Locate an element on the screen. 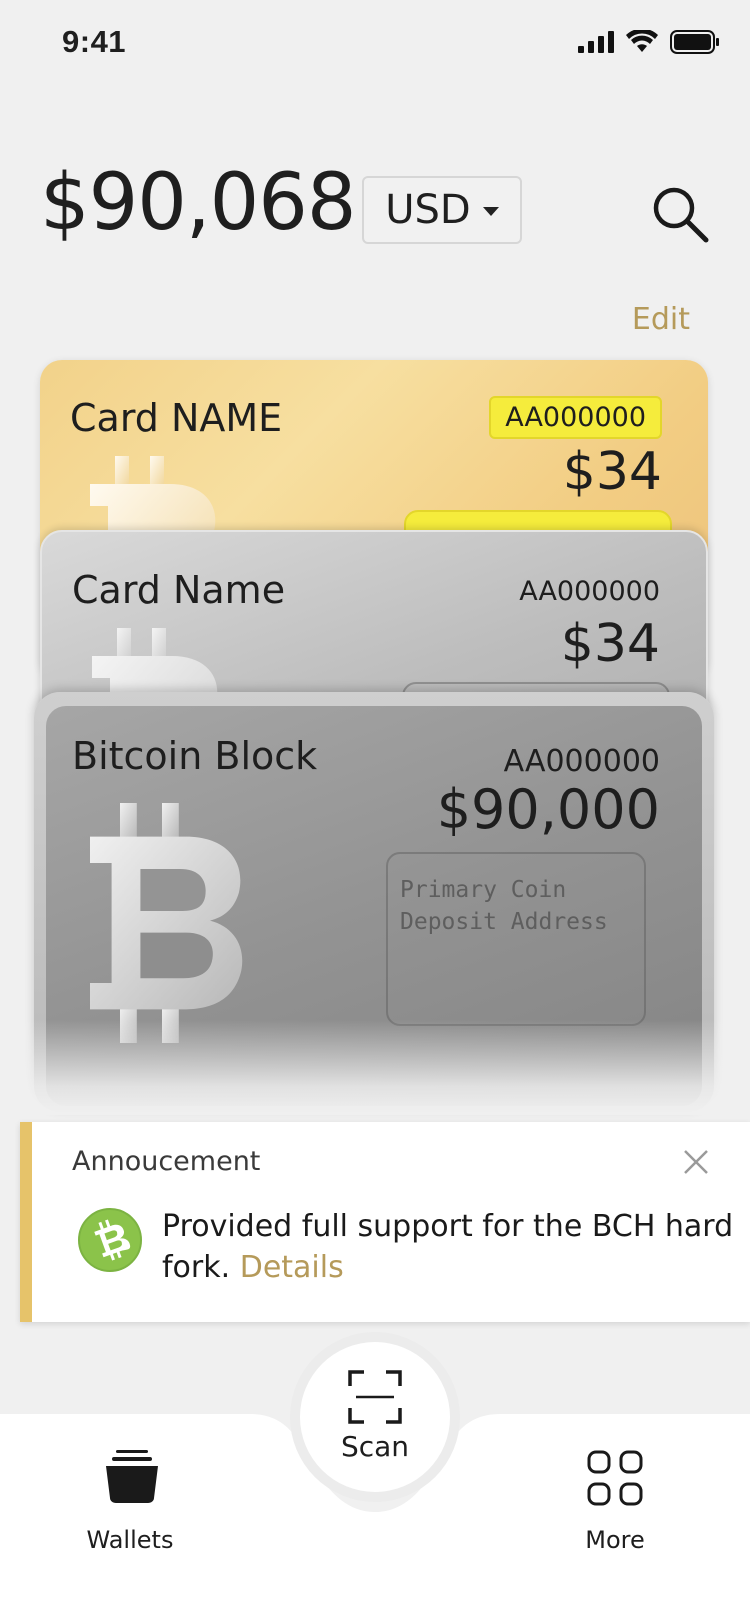  address-line-2: Deposit Address is located at coordinates (504, 922).